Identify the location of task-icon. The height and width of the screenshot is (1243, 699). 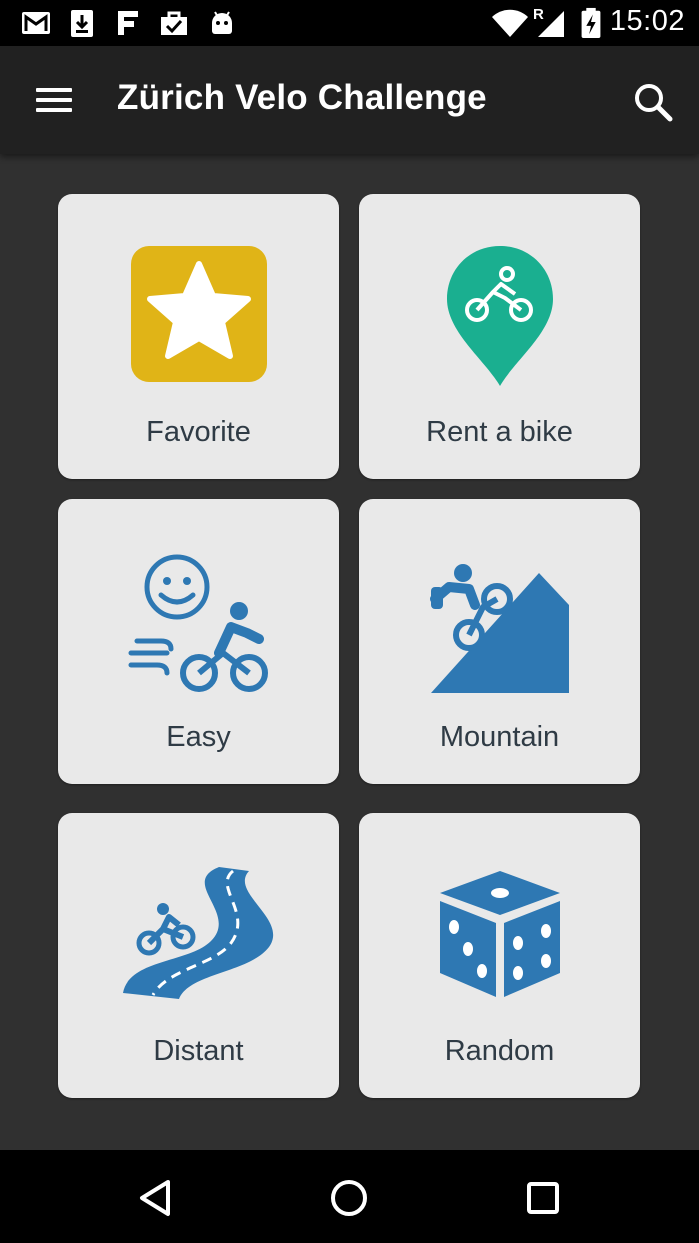
(174, 23).